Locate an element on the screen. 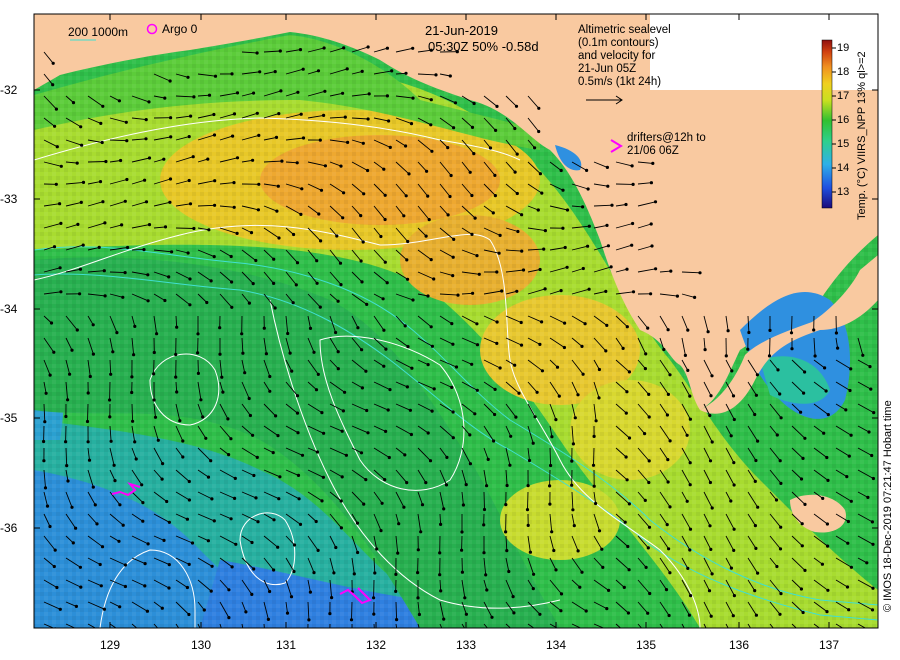 The image size is (900, 660). velocity-arrow is located at coordinates (594, 456).